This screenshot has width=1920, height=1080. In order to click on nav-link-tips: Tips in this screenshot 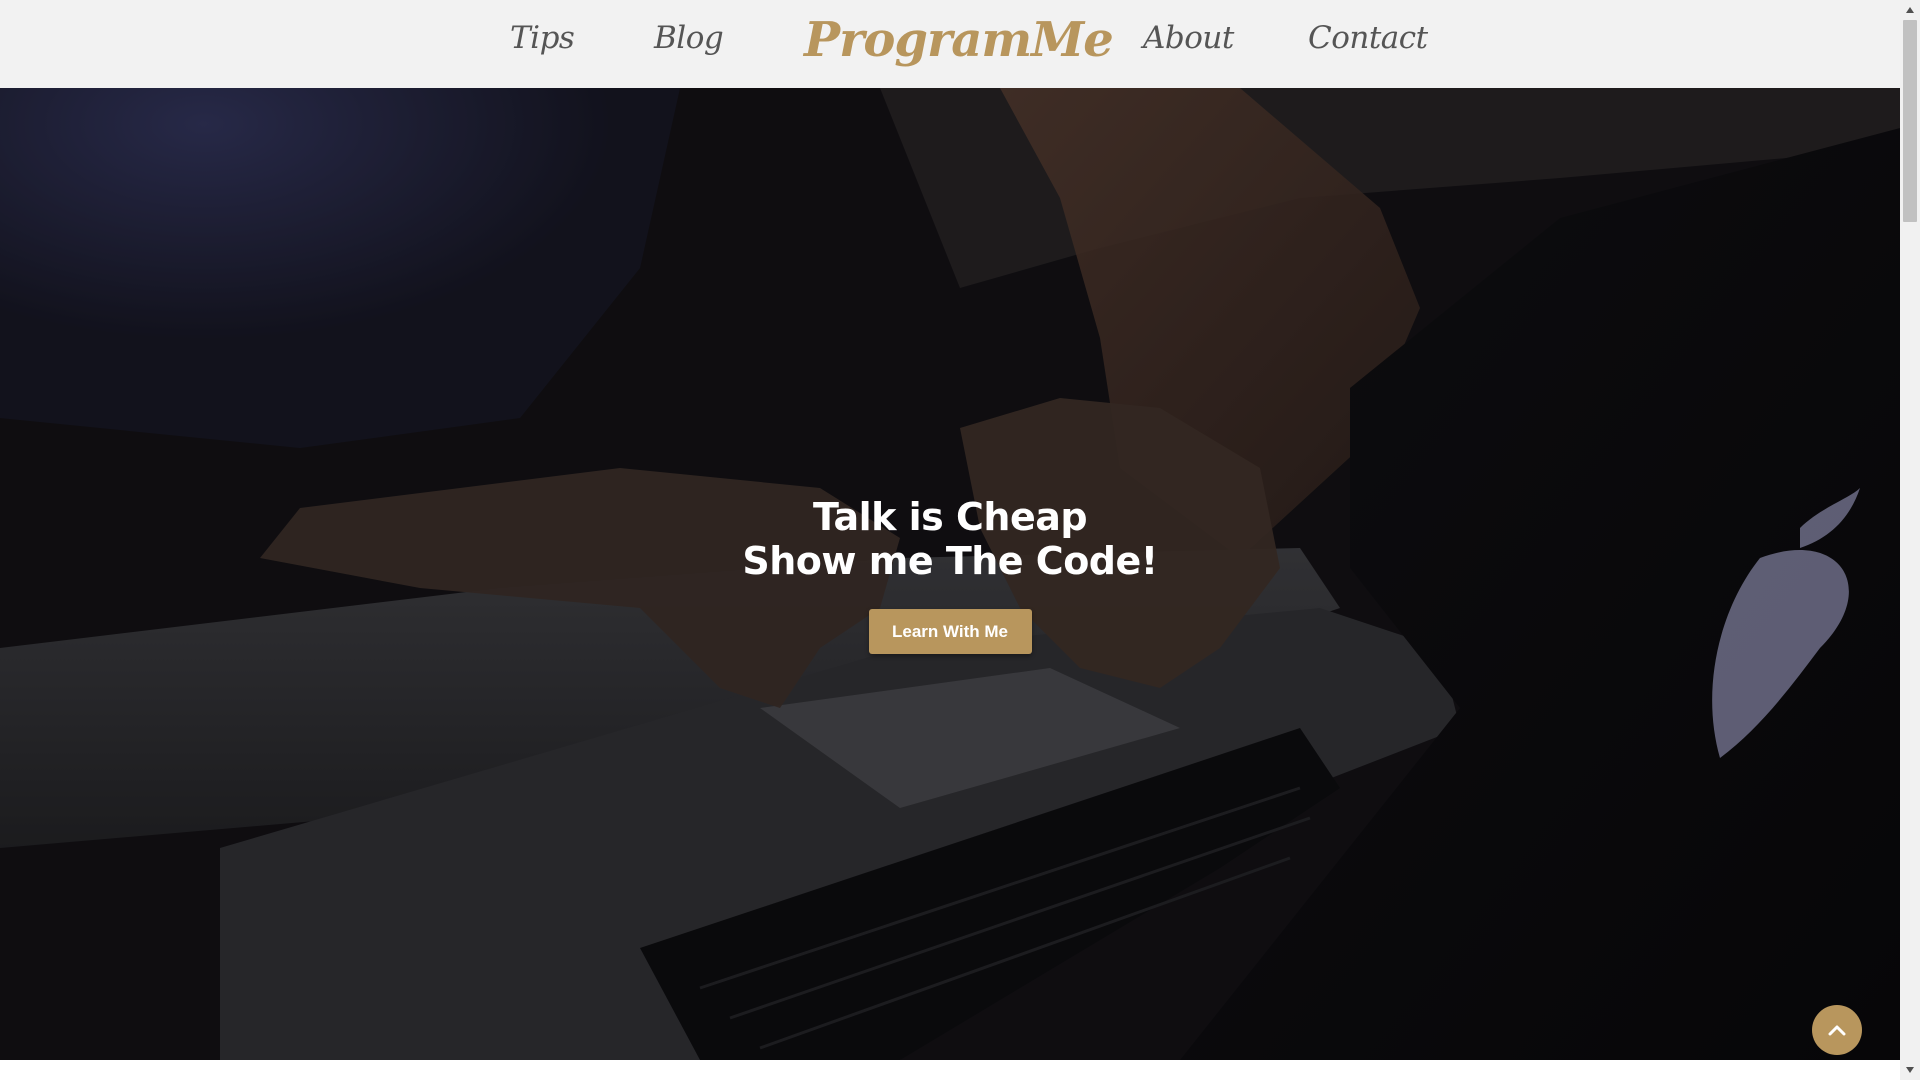, I will do `click(542, 38)`.